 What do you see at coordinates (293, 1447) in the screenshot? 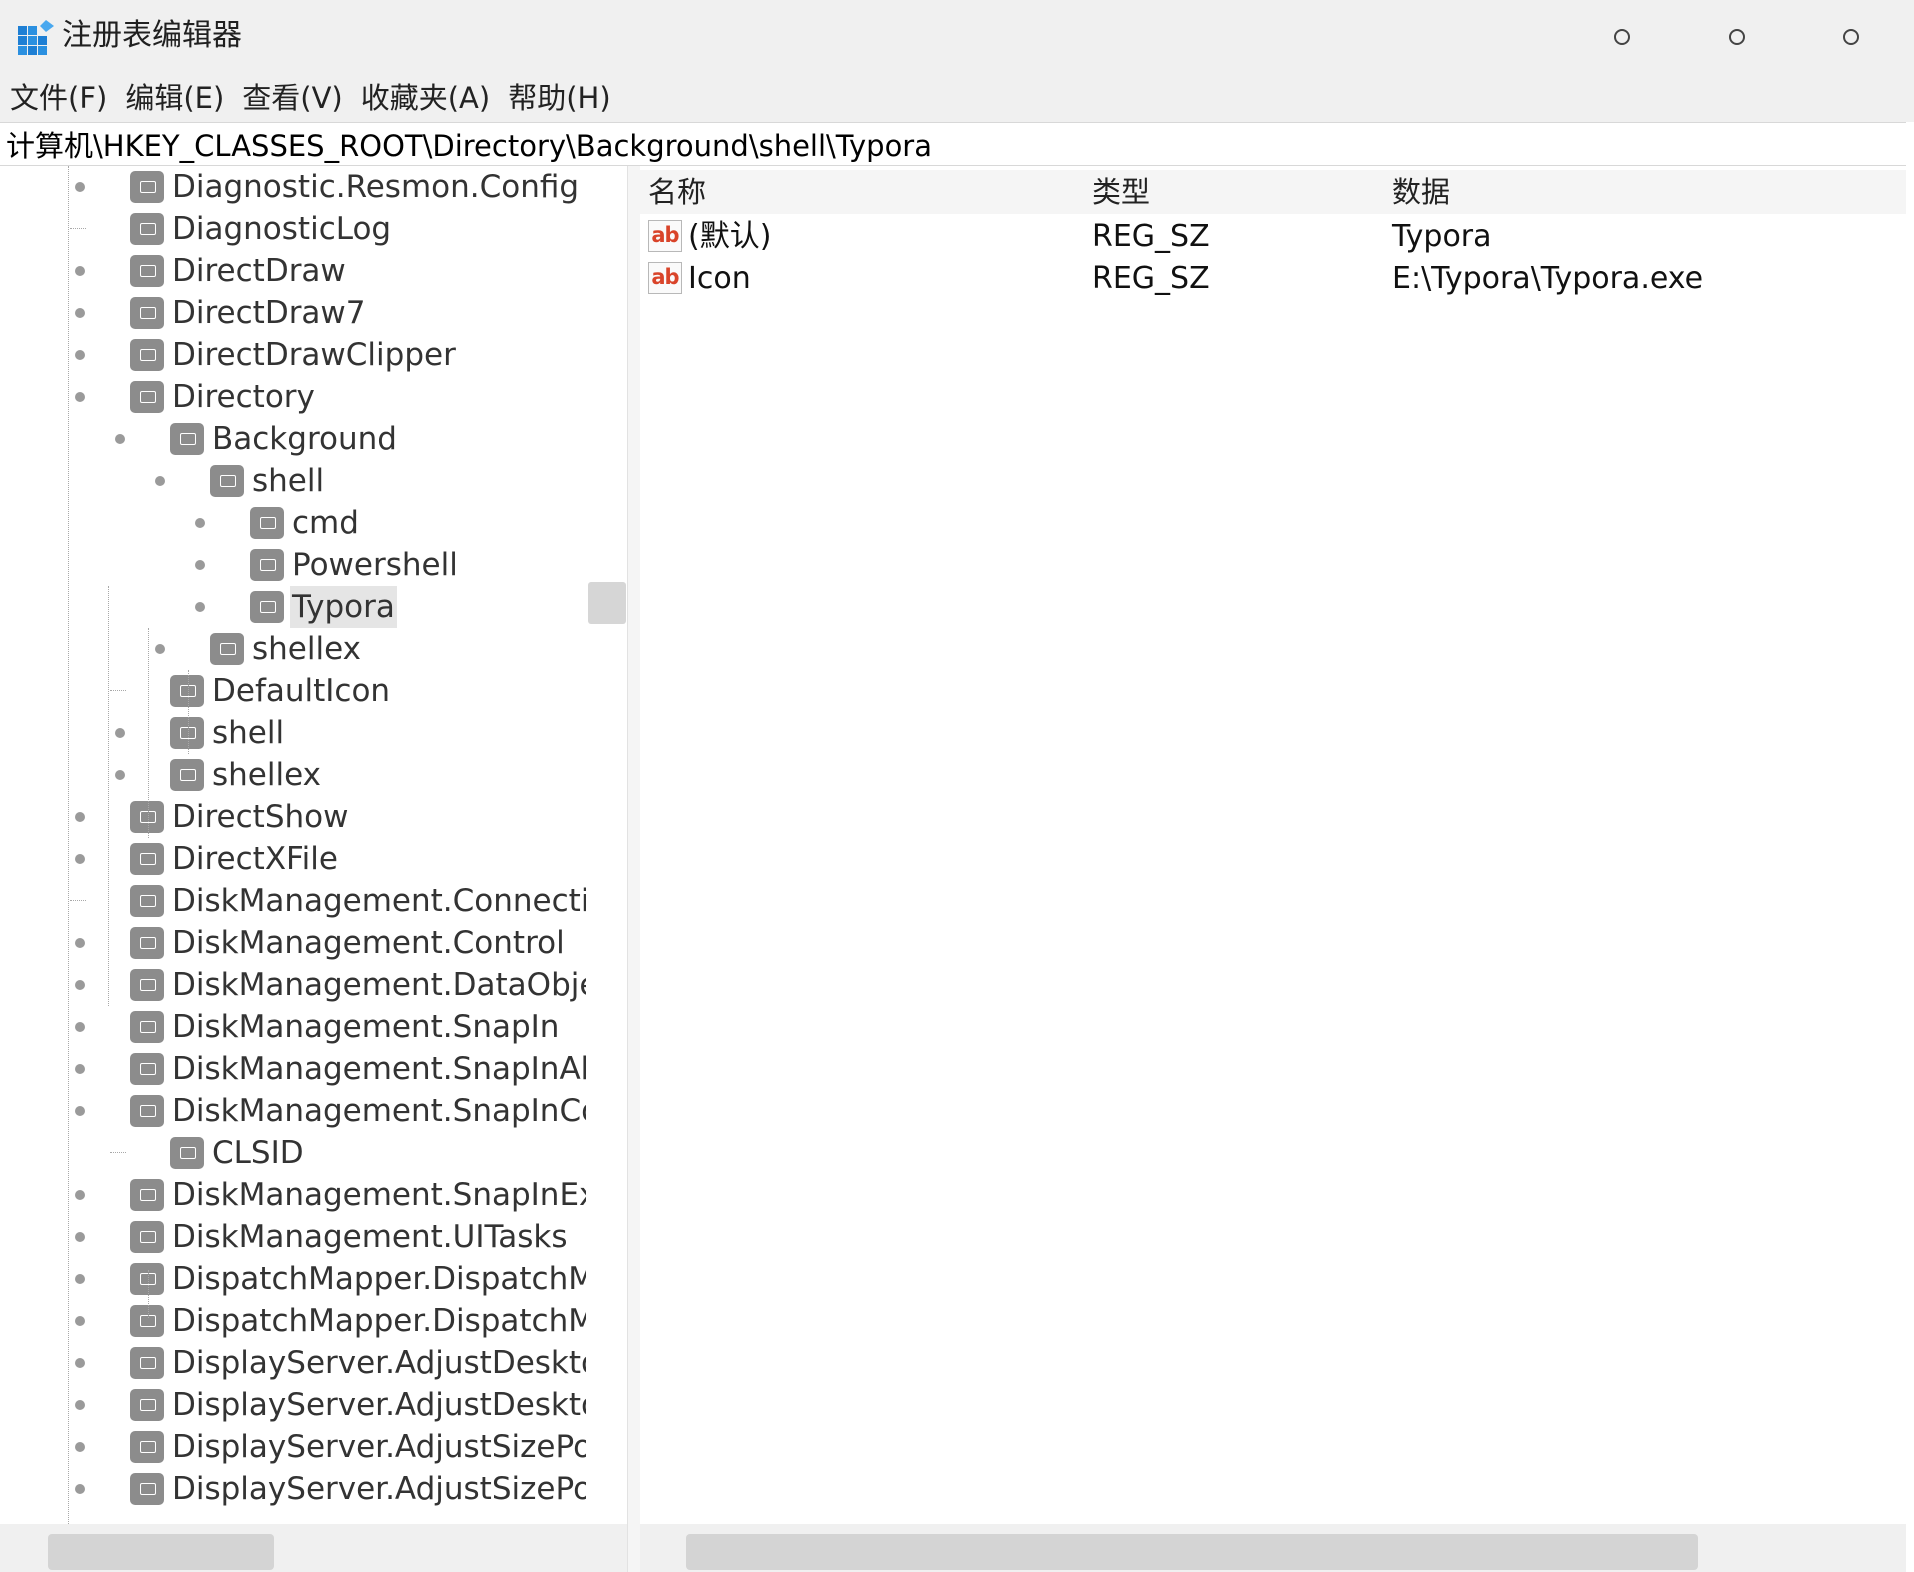
I see `tree-node-displayserver-adjustsizepose: DisplayServer.AdjustSizePosE` at bounding box center [293, 1447].